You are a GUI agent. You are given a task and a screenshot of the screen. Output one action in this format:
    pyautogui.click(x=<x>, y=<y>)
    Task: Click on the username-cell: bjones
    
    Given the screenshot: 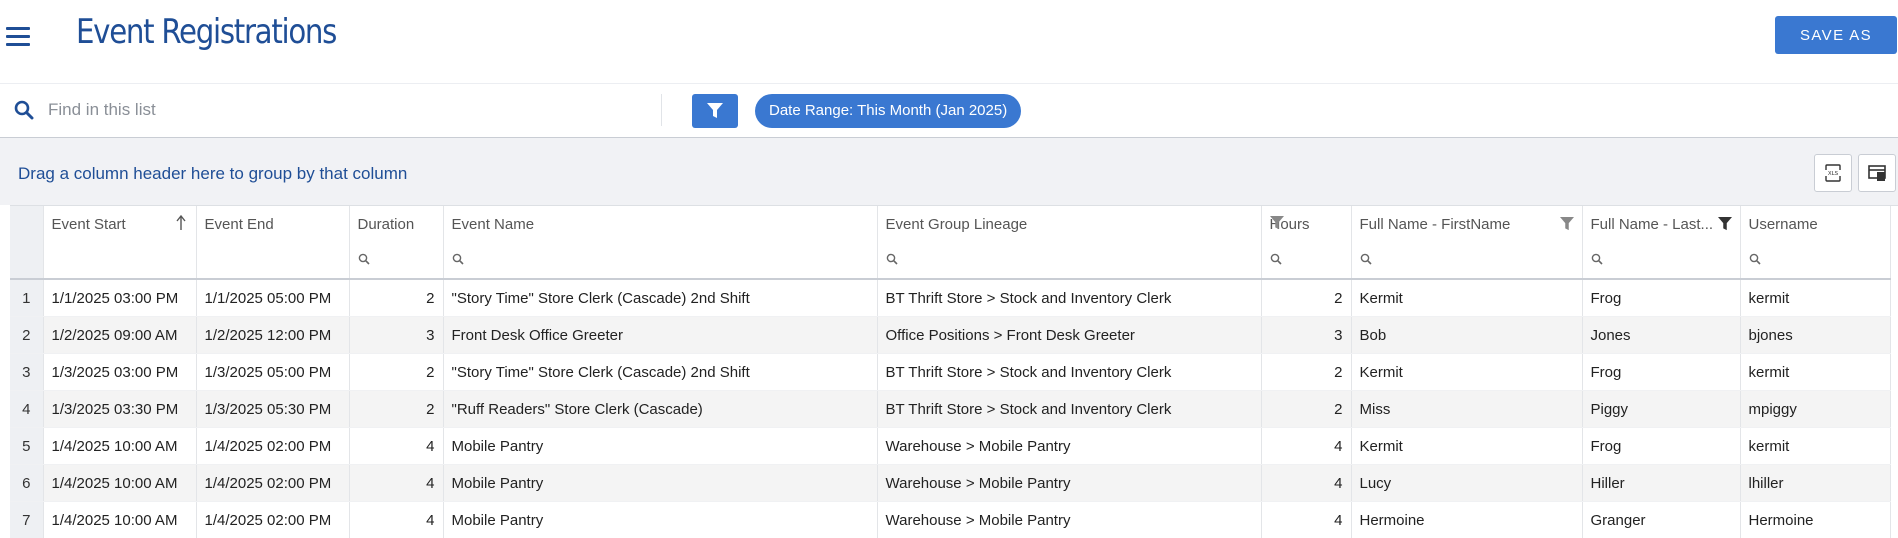 What is the action you would take?
    pyautogui.click(x=1815, y=335)
    